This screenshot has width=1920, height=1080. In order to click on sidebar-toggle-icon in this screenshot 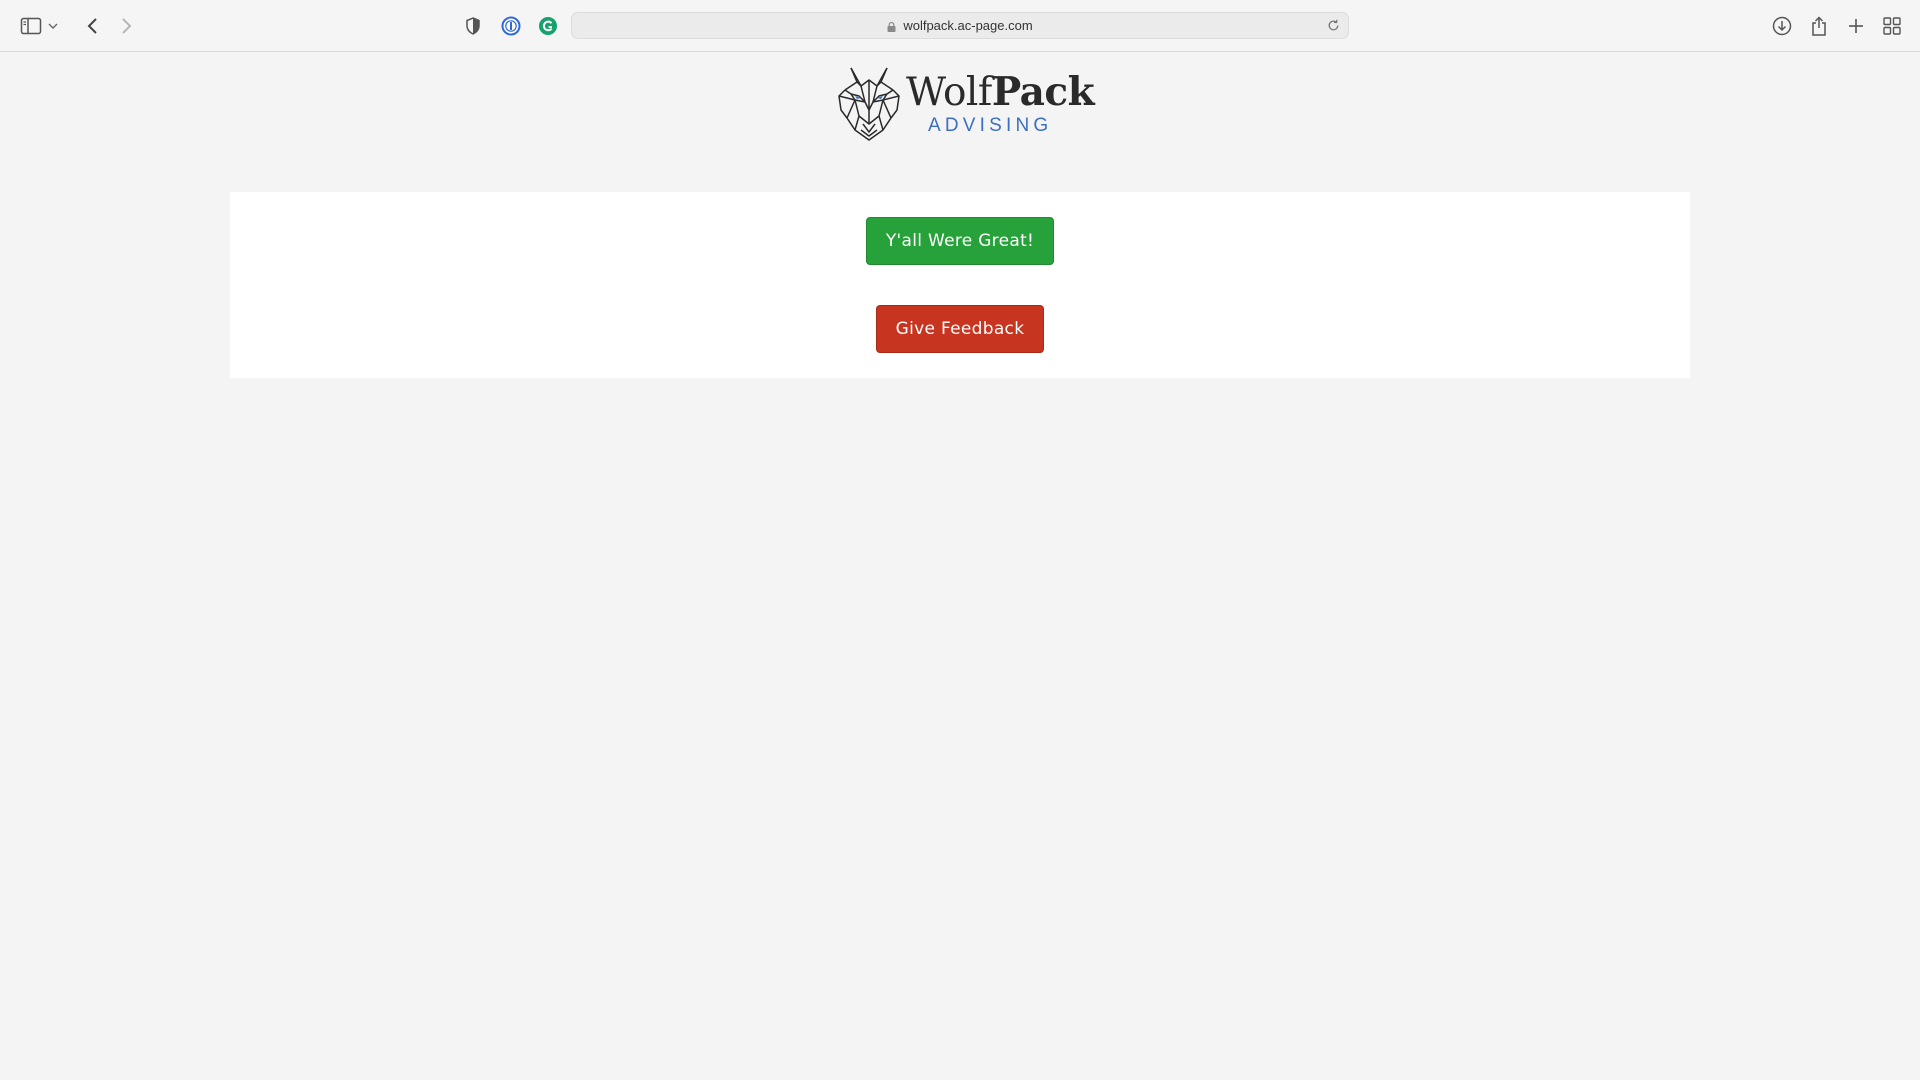, I will do `click(31, 26)`.